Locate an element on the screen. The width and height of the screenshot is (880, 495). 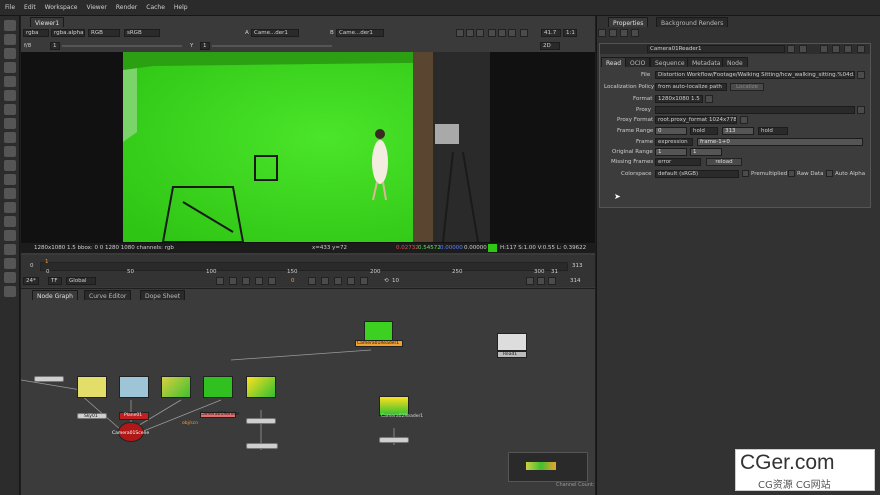
raw-data-checkbox is located at coordinates (791, 173).